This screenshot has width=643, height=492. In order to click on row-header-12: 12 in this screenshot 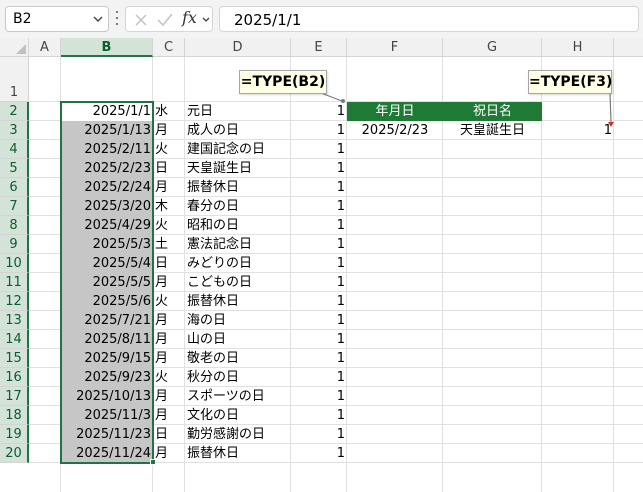, I will do `click(14, 301)`.